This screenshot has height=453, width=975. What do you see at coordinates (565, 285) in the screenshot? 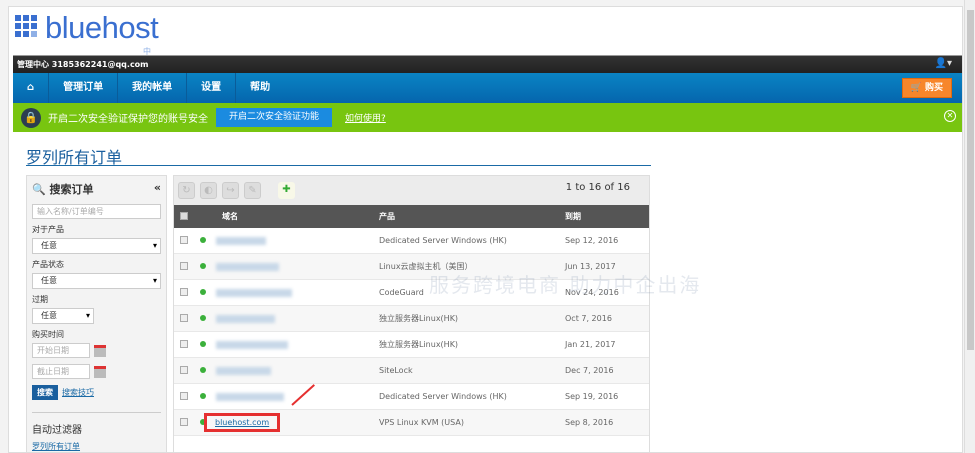
I see `watermark-text: 服务跨境电商 助力中企出海` at bounding box center [565, 285].